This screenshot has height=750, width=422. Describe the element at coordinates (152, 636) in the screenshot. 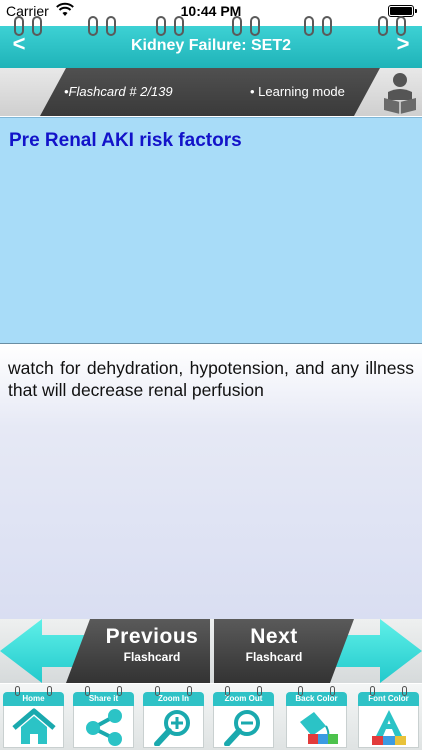

I see `previous-button-label: Previous` at that location.